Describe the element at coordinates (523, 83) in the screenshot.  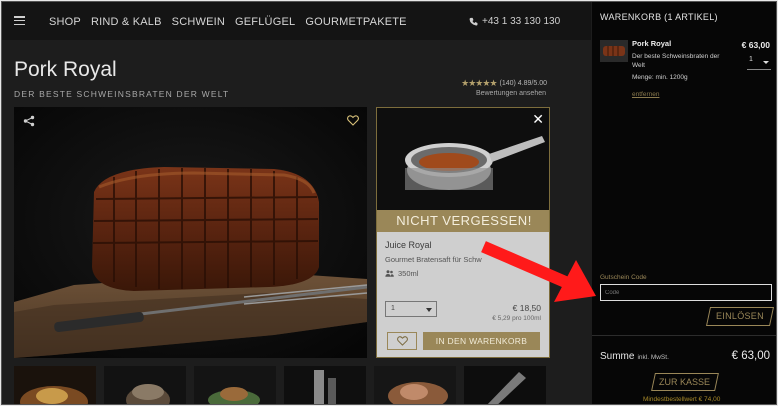
I see `rating-text: (140) 4.89/5.00` at that location.